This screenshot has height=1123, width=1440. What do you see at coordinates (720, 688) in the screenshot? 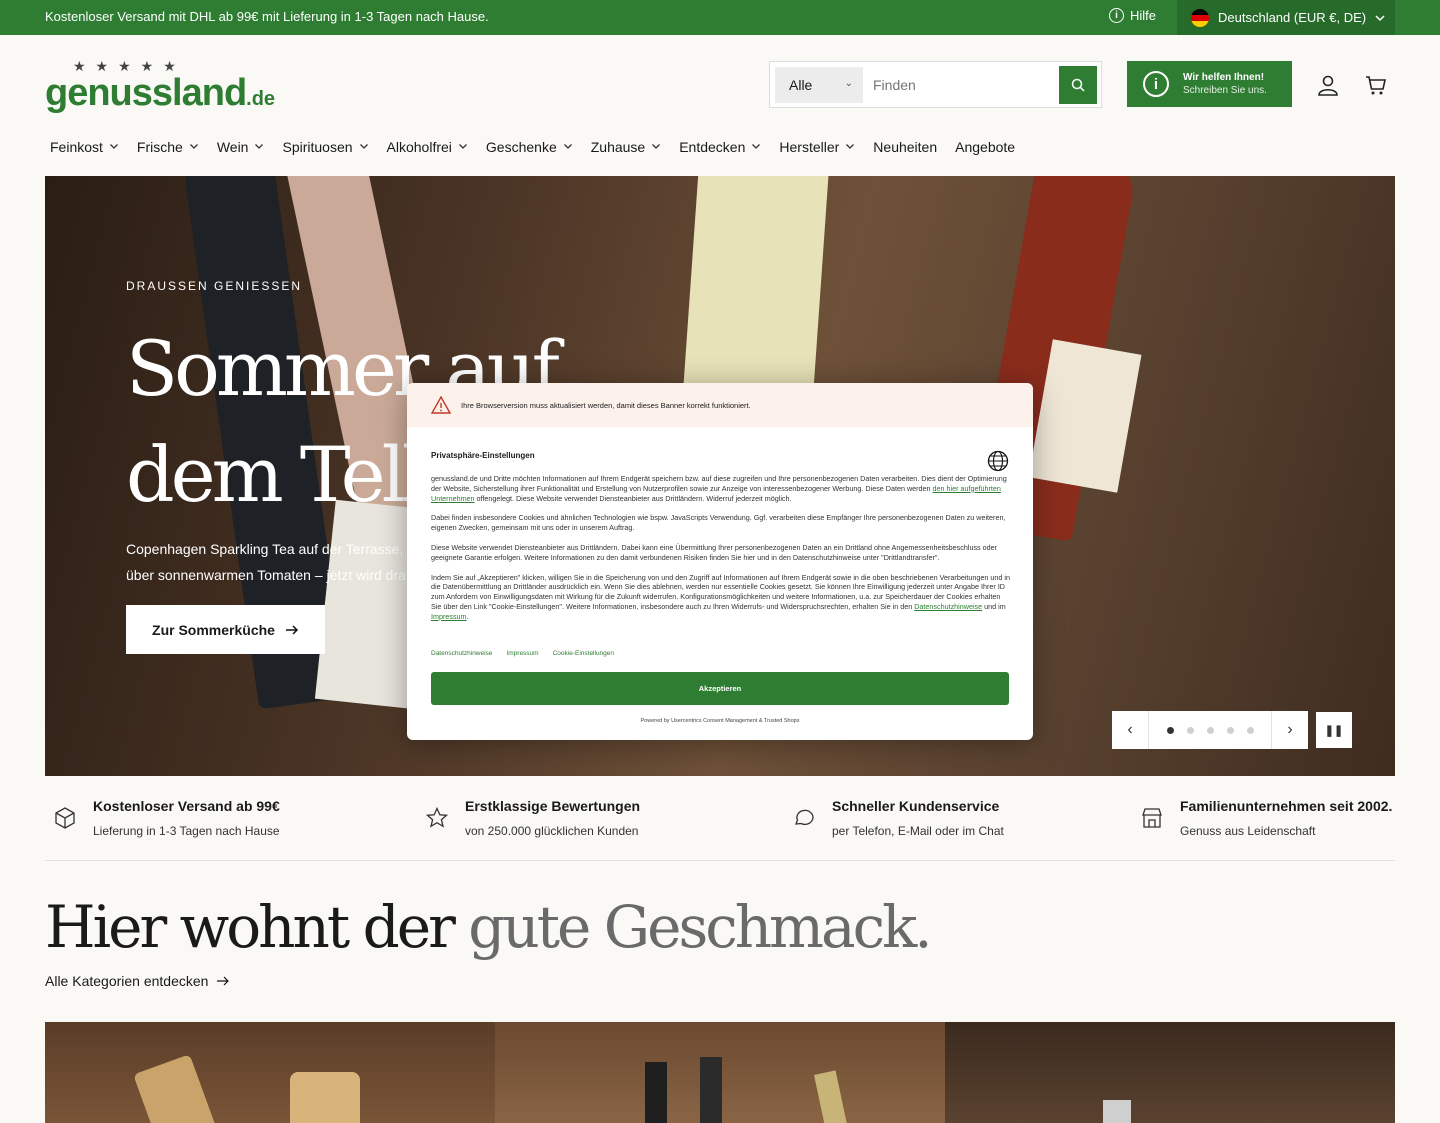
I see `accept-button: Akzeptieren` at bounding box center [720, 688].